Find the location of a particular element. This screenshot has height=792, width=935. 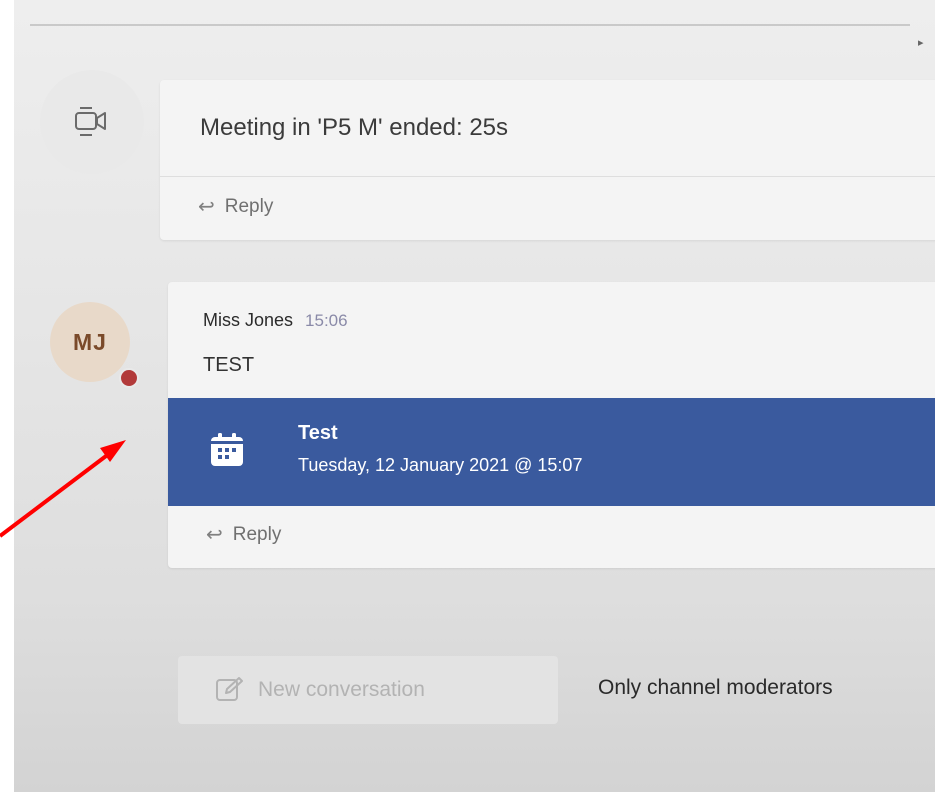

annotation-arrow-icon is located at coordinates (63, 489).